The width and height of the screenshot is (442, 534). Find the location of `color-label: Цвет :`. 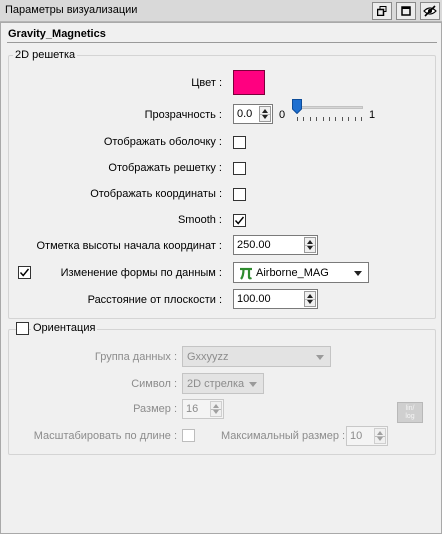

color-label: Цвет : is located at coordinates (206, 83).